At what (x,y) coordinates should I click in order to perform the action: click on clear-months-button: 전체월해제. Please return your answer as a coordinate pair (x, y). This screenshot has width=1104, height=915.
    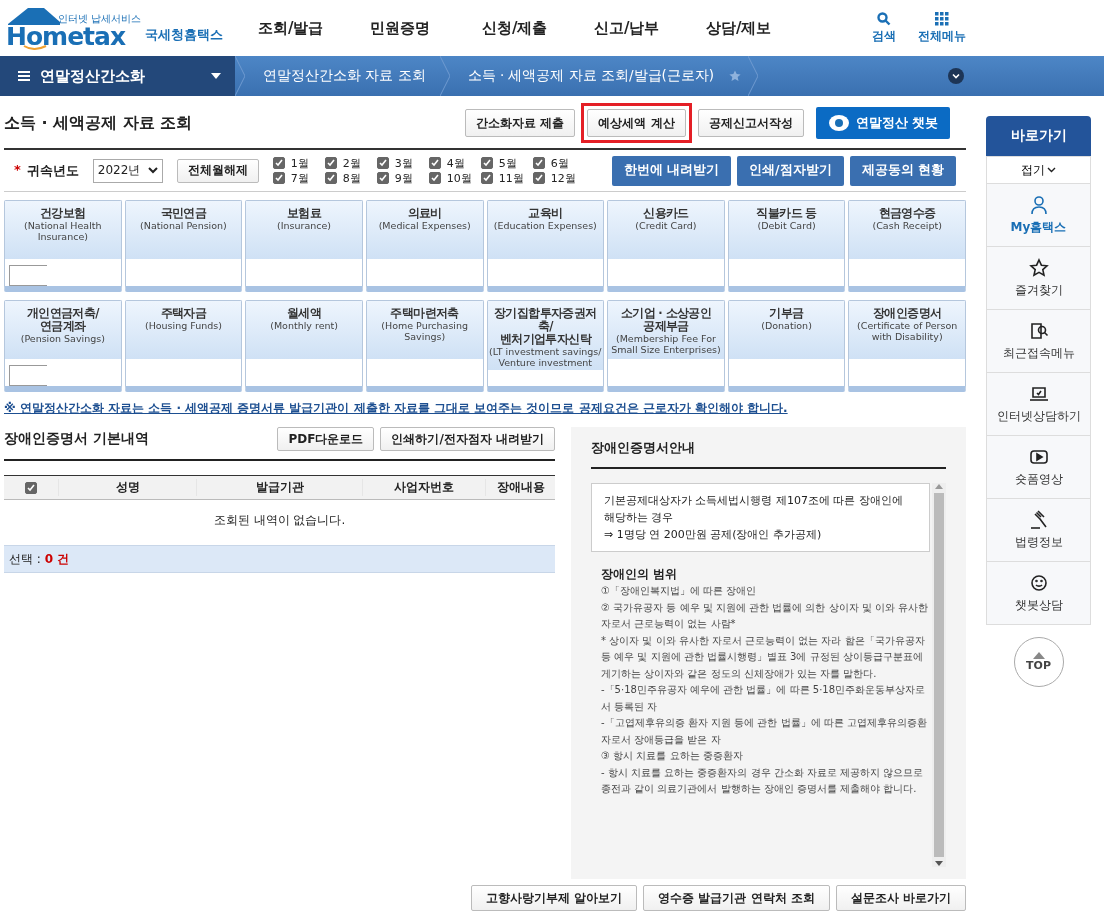
    Looking at the image, I should click on (217, 170).